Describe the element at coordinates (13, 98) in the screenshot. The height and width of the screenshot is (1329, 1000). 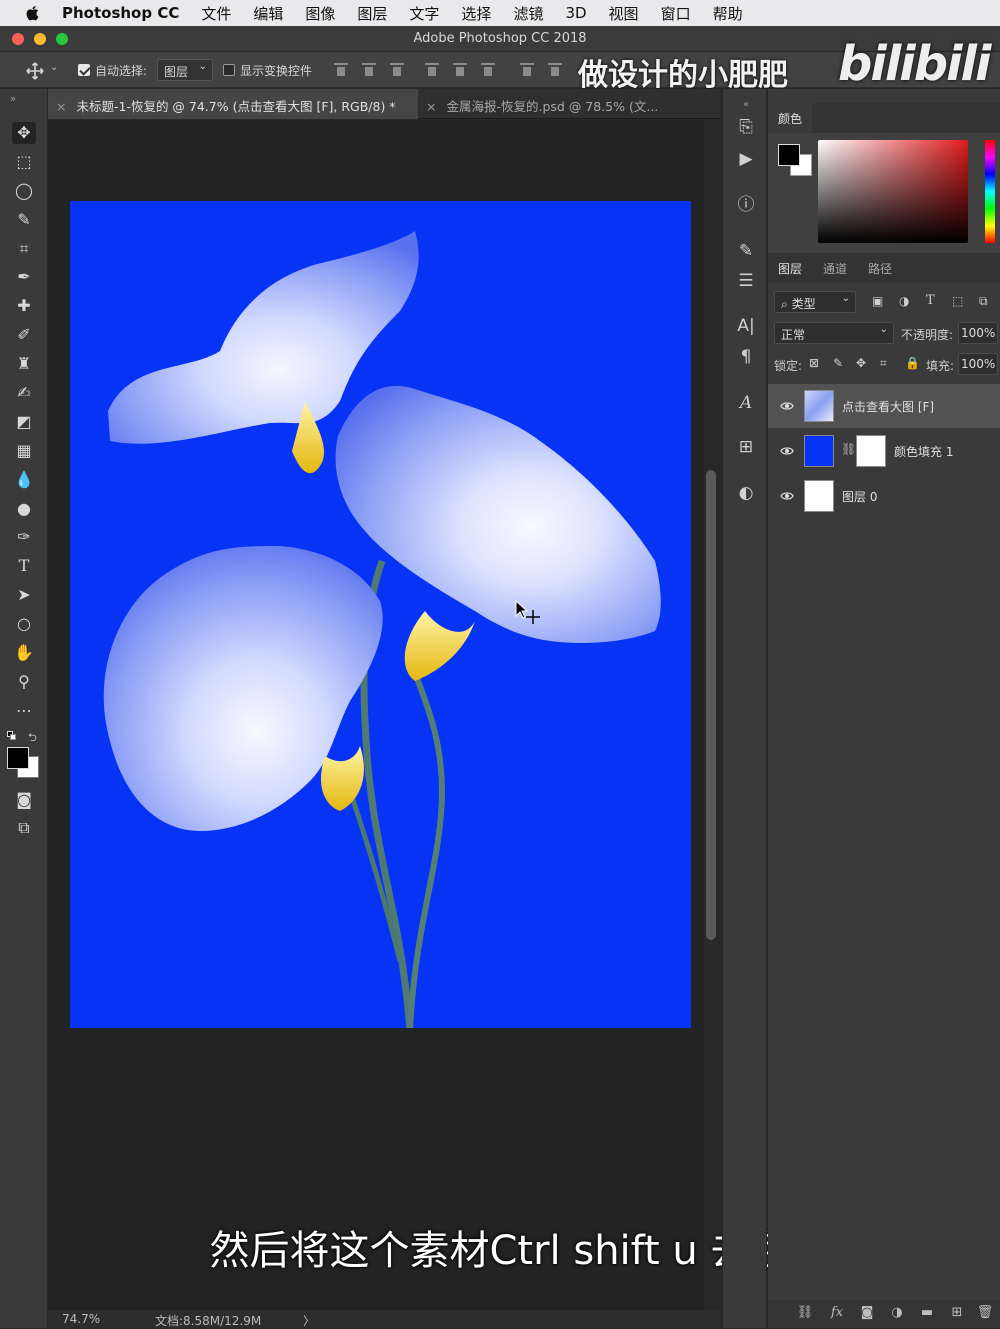
I see `collapse-arrows-icon: »` at that location.